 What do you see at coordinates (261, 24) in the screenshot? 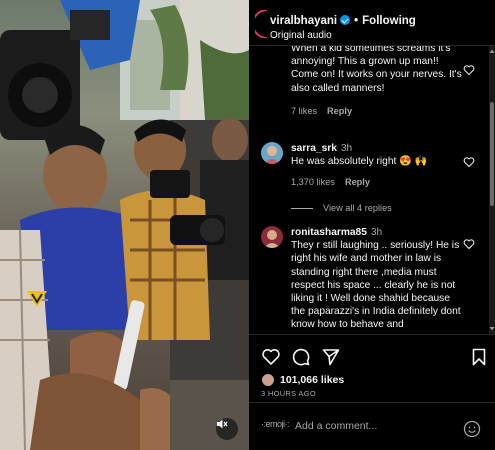
I see `story-ring-avatar` at bounding box center [261, 24].